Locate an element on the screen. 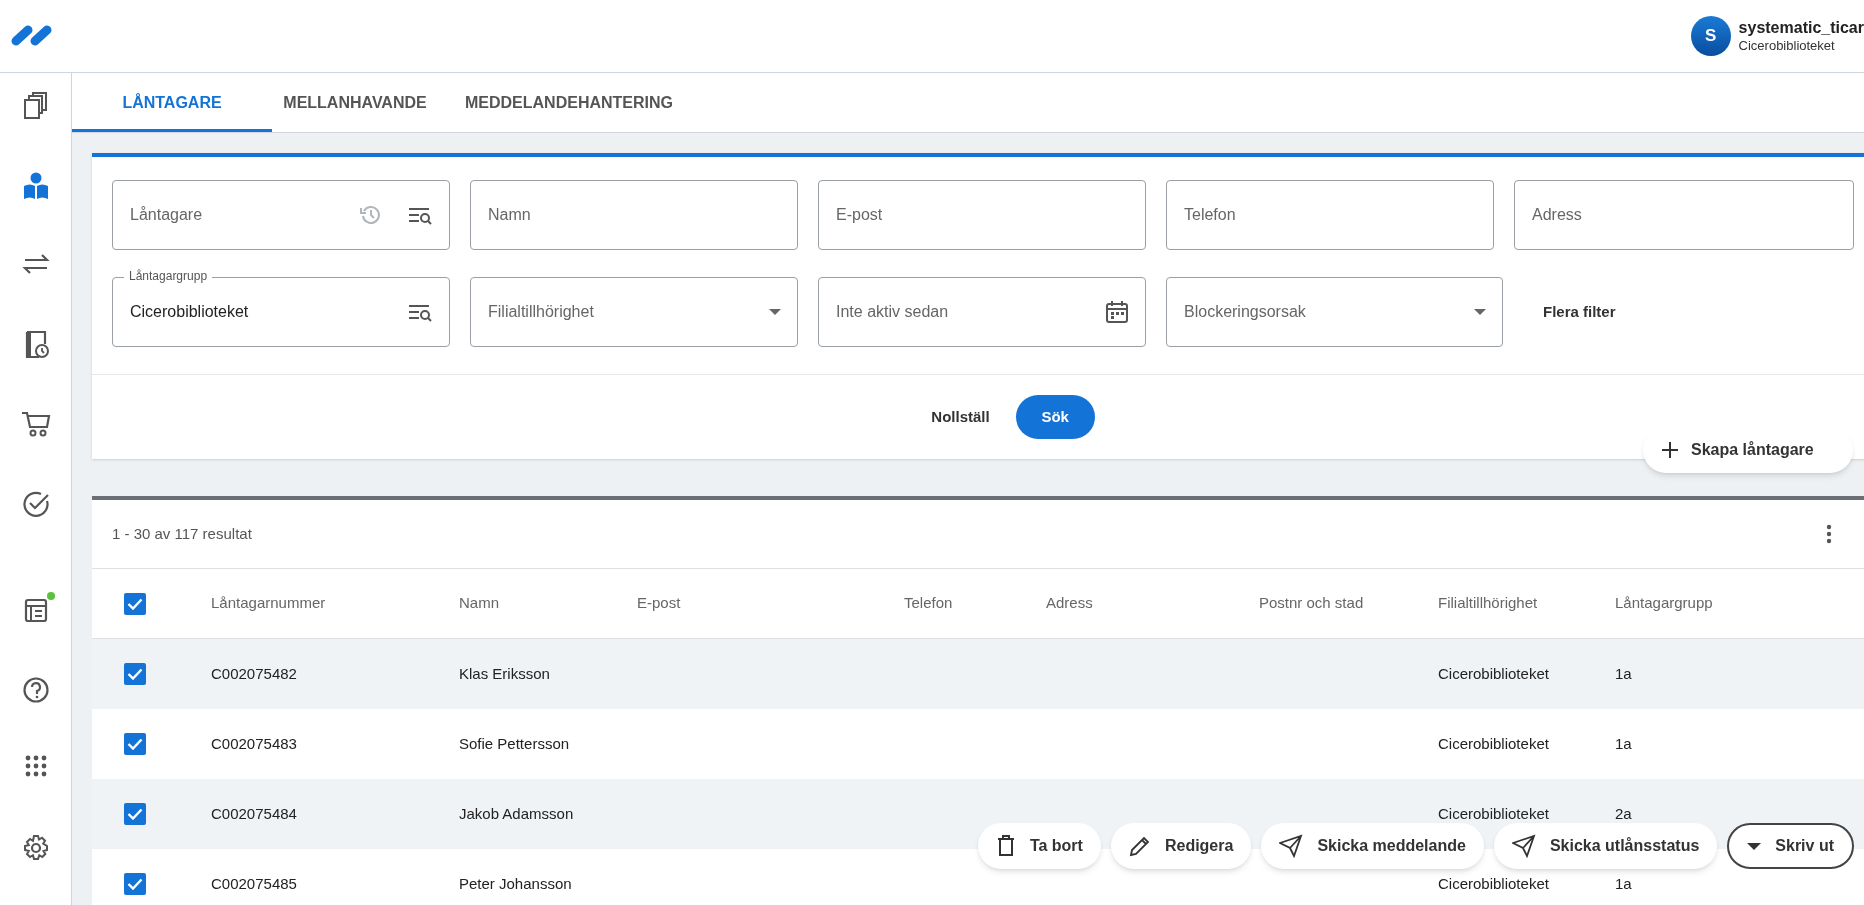 The width and height of the screenshot is (1864, 905). more-options-icon is located at coordinates (1829, 534).